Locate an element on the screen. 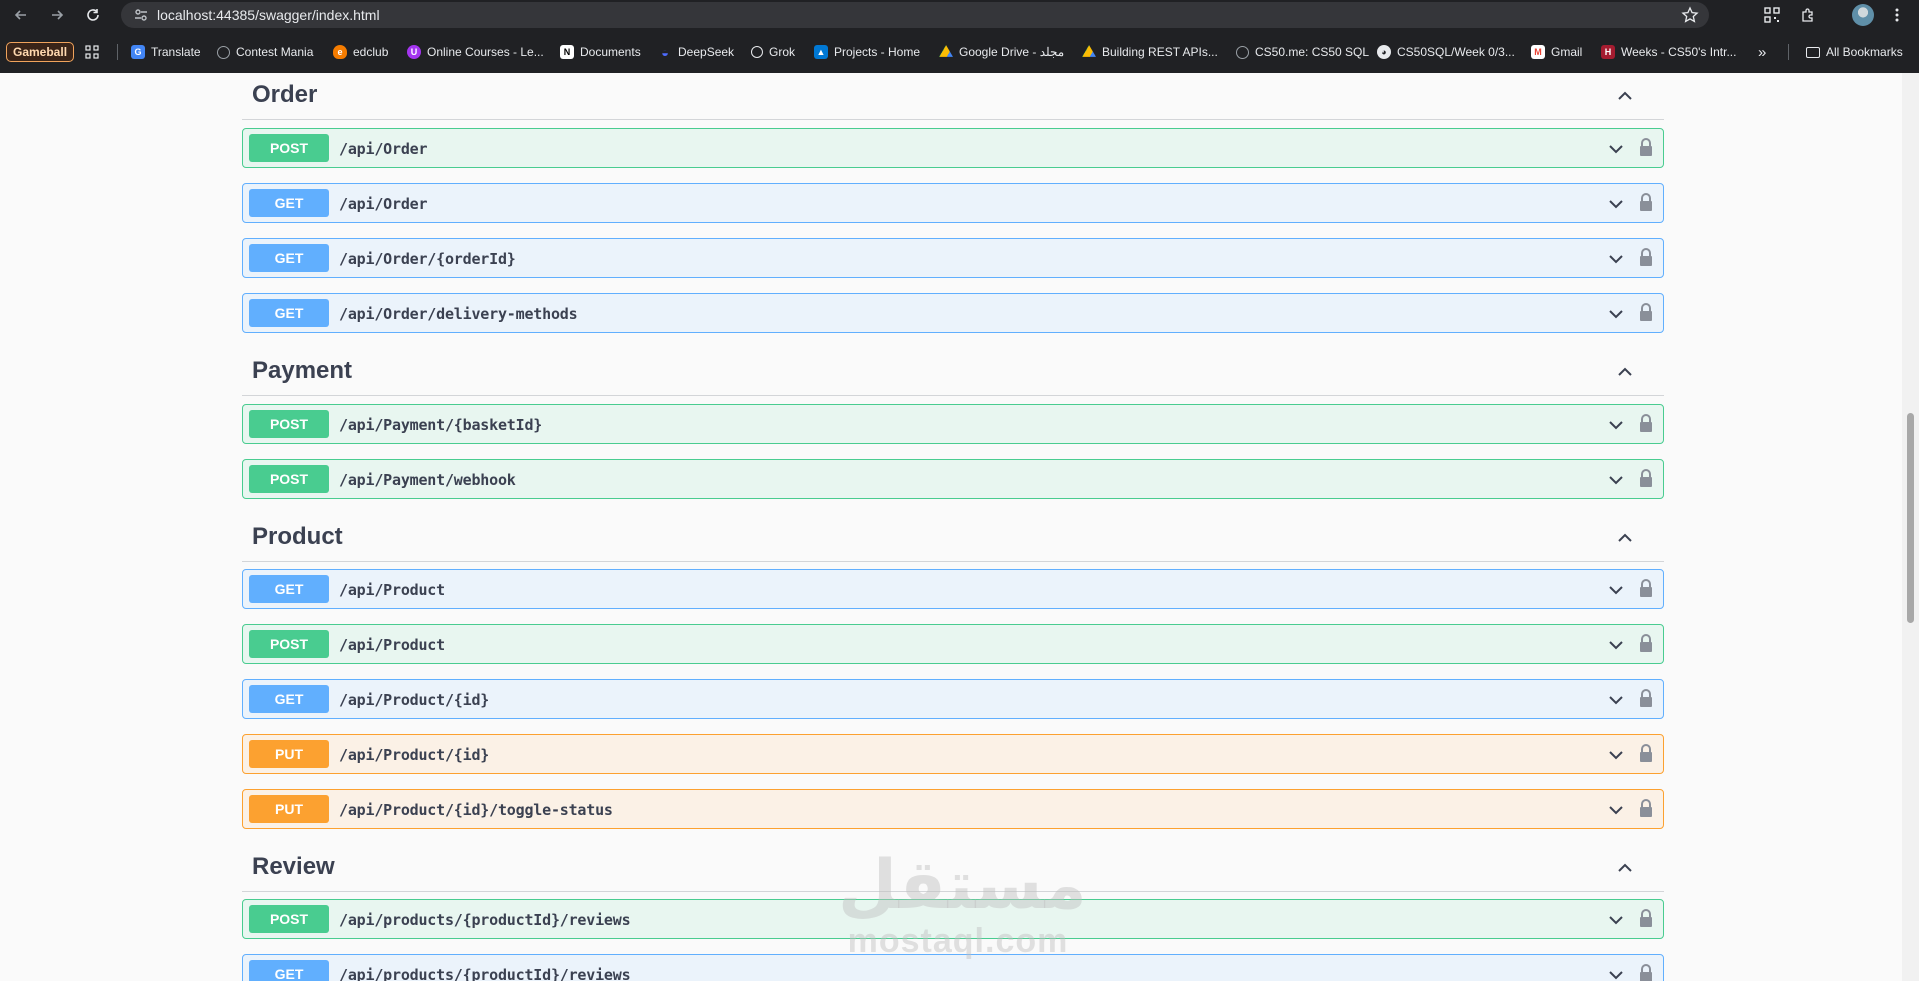 The image size is (1919, 981). operation-post-api-payment-webhook: POST /api/Payment/webhook is located at coordinates (953, 479).